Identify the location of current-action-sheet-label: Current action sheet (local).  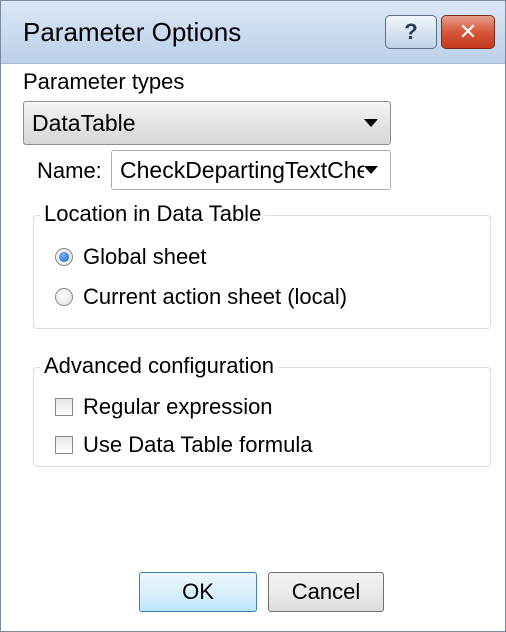
(215, 296).